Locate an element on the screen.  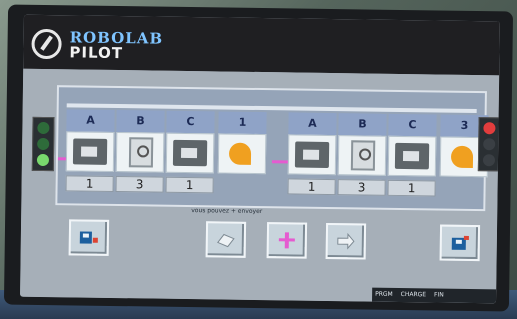
program-block-7: C1 is located at coordinates (412, 166).